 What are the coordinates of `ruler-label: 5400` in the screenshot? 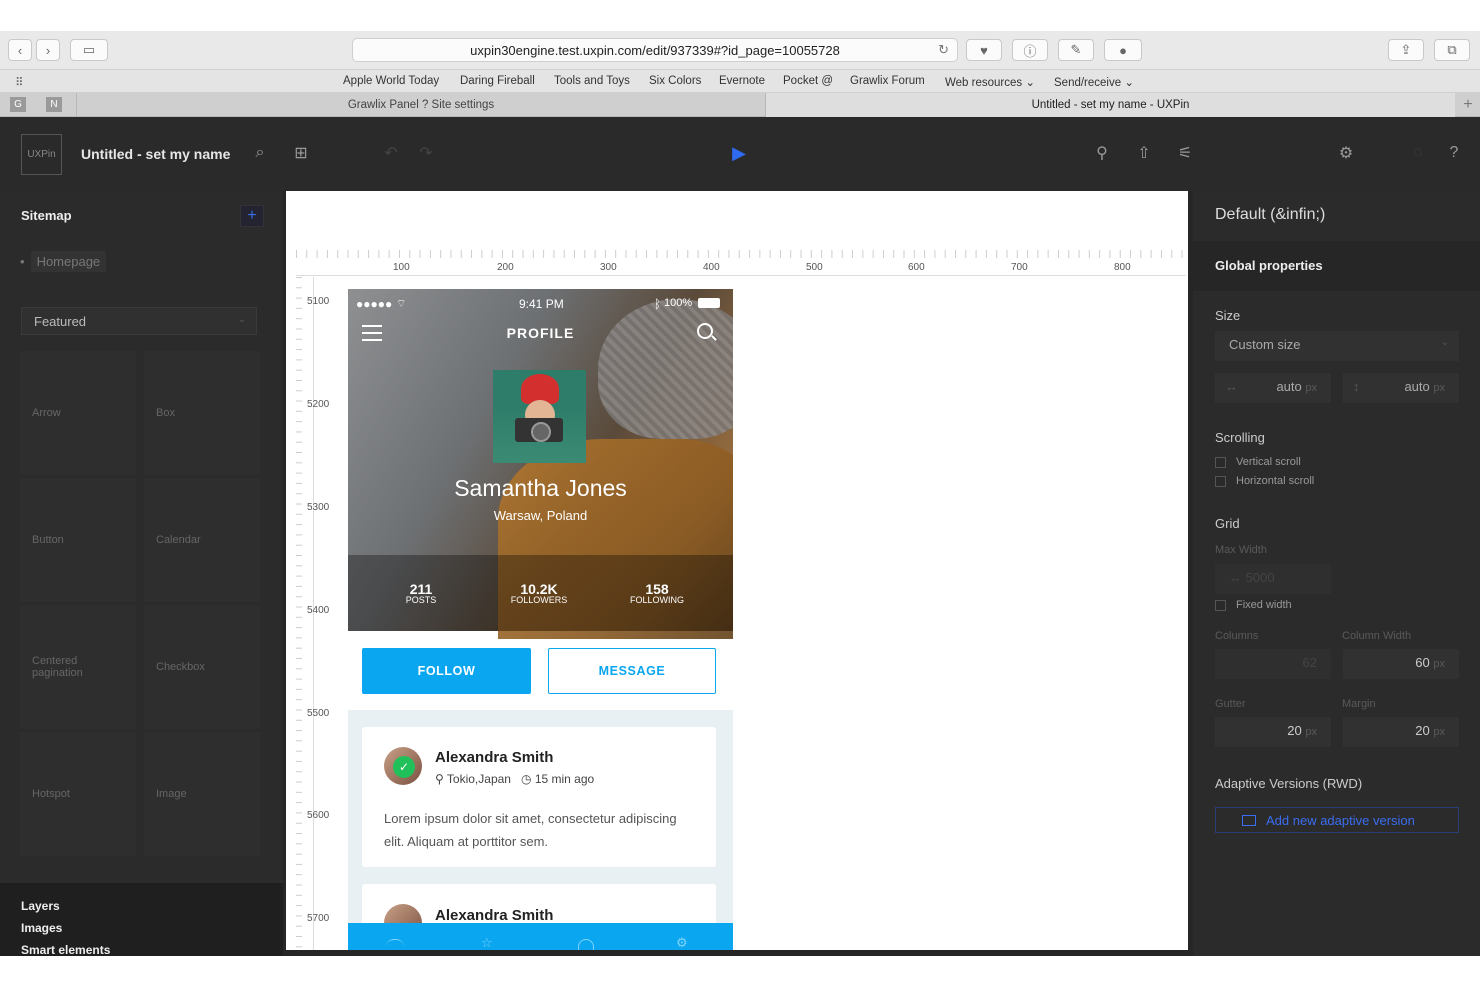 It's located at (318, 610).